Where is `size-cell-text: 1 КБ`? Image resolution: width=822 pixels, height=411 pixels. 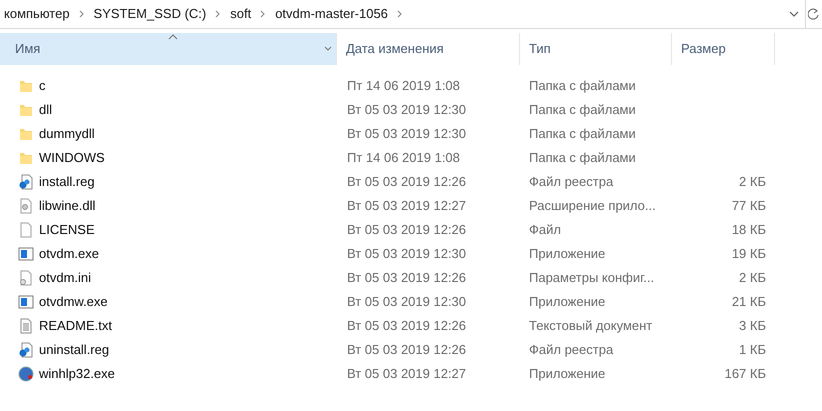 size-cell-text: 1 КБ is located at coordinates (752, 350).